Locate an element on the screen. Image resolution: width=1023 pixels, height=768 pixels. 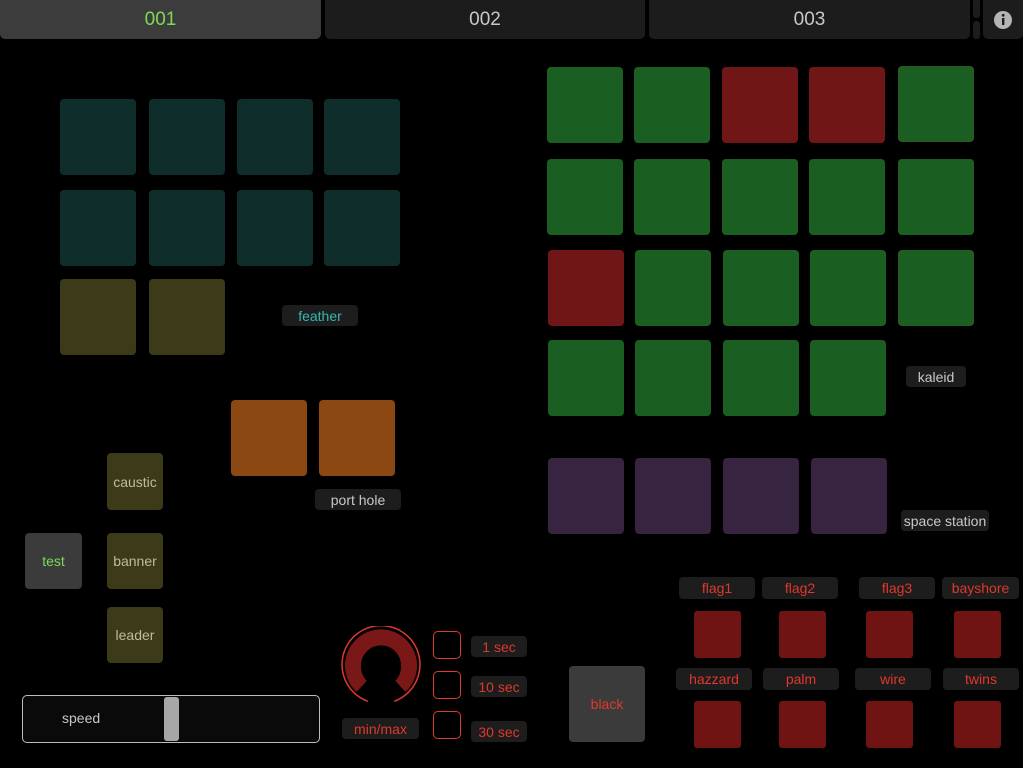
timer-1-checkbox is located at coordinates (447, 645).